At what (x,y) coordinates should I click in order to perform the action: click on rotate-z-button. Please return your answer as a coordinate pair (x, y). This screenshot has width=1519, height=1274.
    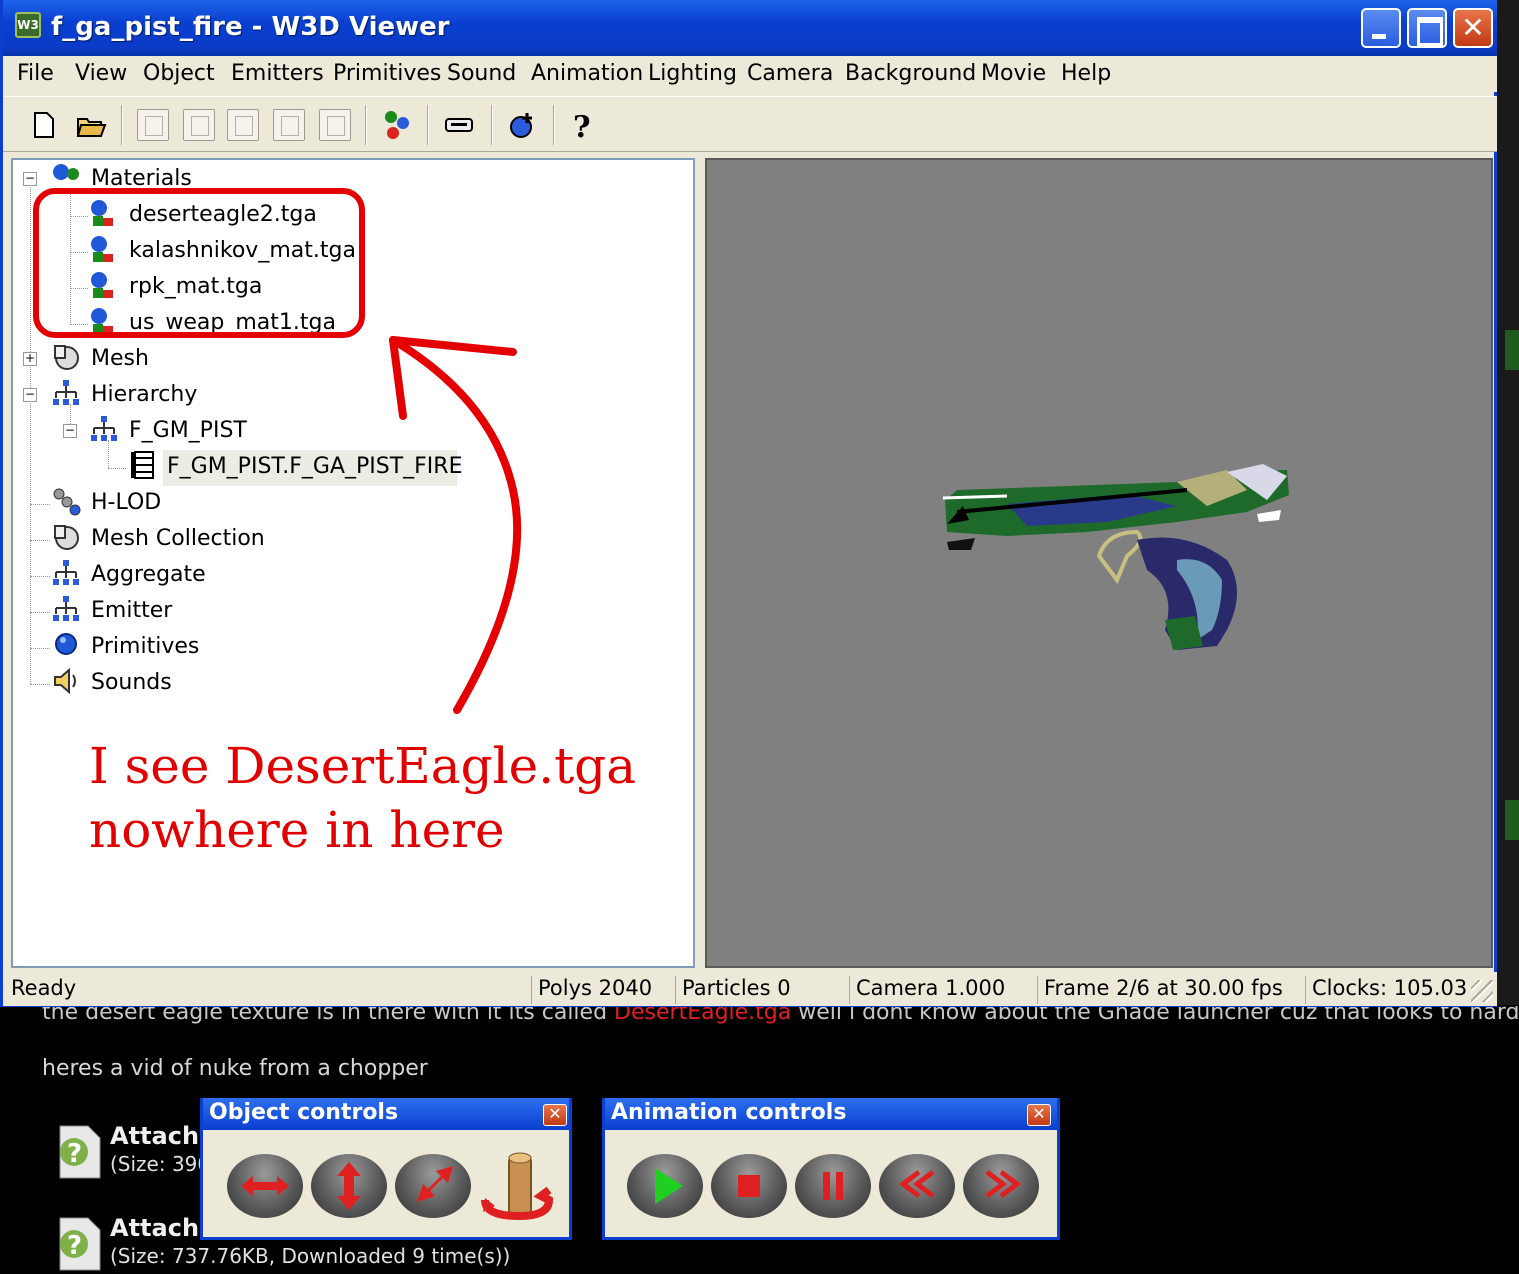
    Looking at the image, I should click on (433, 1186).